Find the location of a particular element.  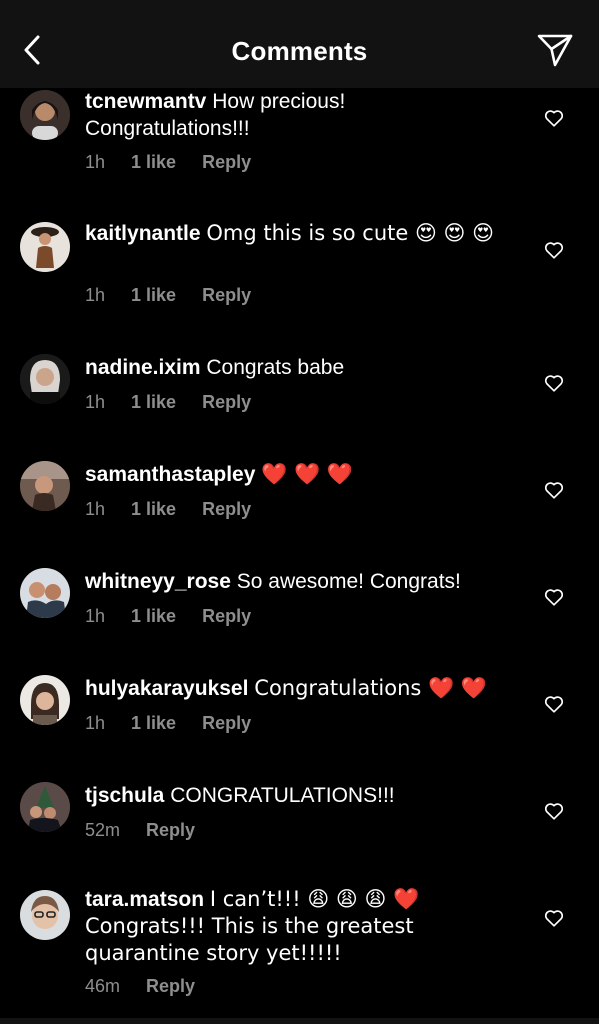

share-button is located at coordinates (555, 52).